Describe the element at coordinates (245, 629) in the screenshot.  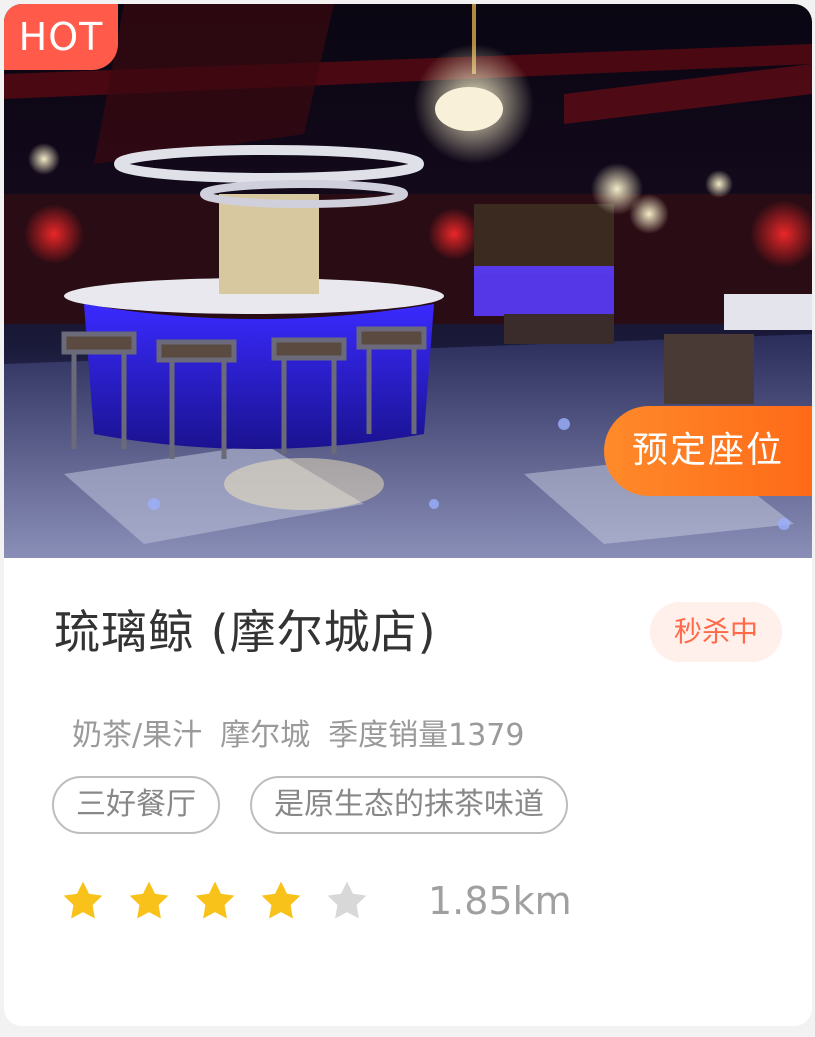
I see `store-name: 琉璃鲸 (摩尔城店)` at that location.